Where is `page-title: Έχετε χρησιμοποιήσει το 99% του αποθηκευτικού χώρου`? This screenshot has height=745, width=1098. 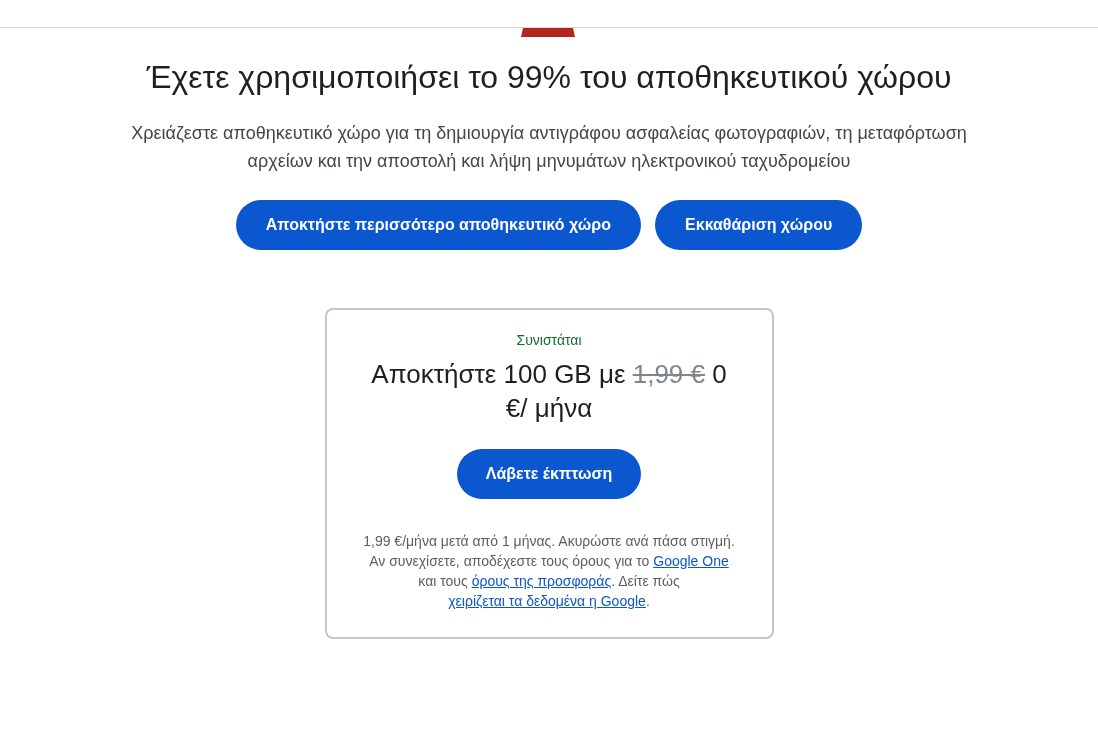
page-title: Έχετε χρησιμοποιήσει το 99% του αποθηκευτικού χώρου is located at coordinates (549, 77).